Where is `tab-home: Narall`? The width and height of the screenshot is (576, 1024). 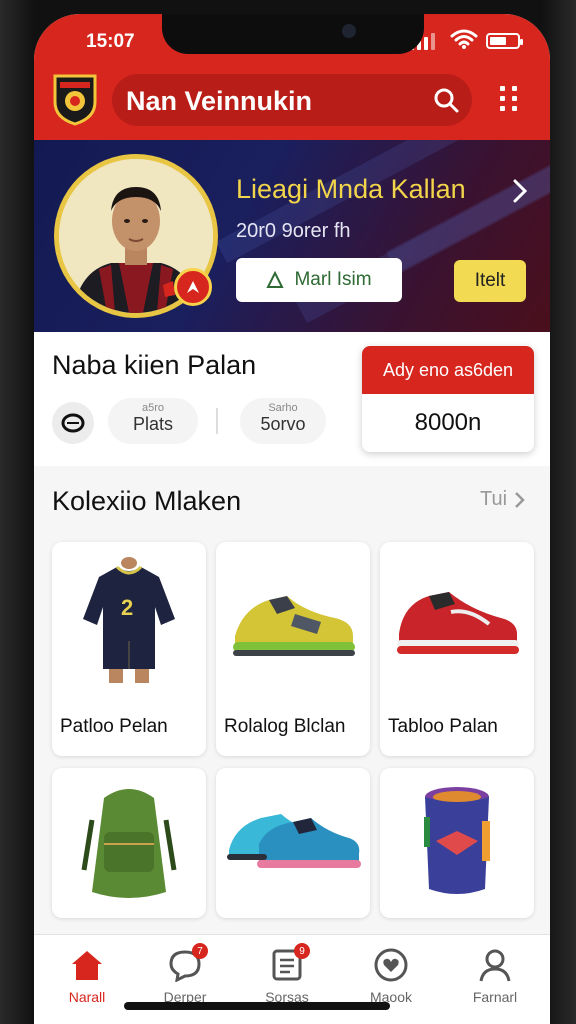 tab-home: Narall is located at coordinates (87, 975).